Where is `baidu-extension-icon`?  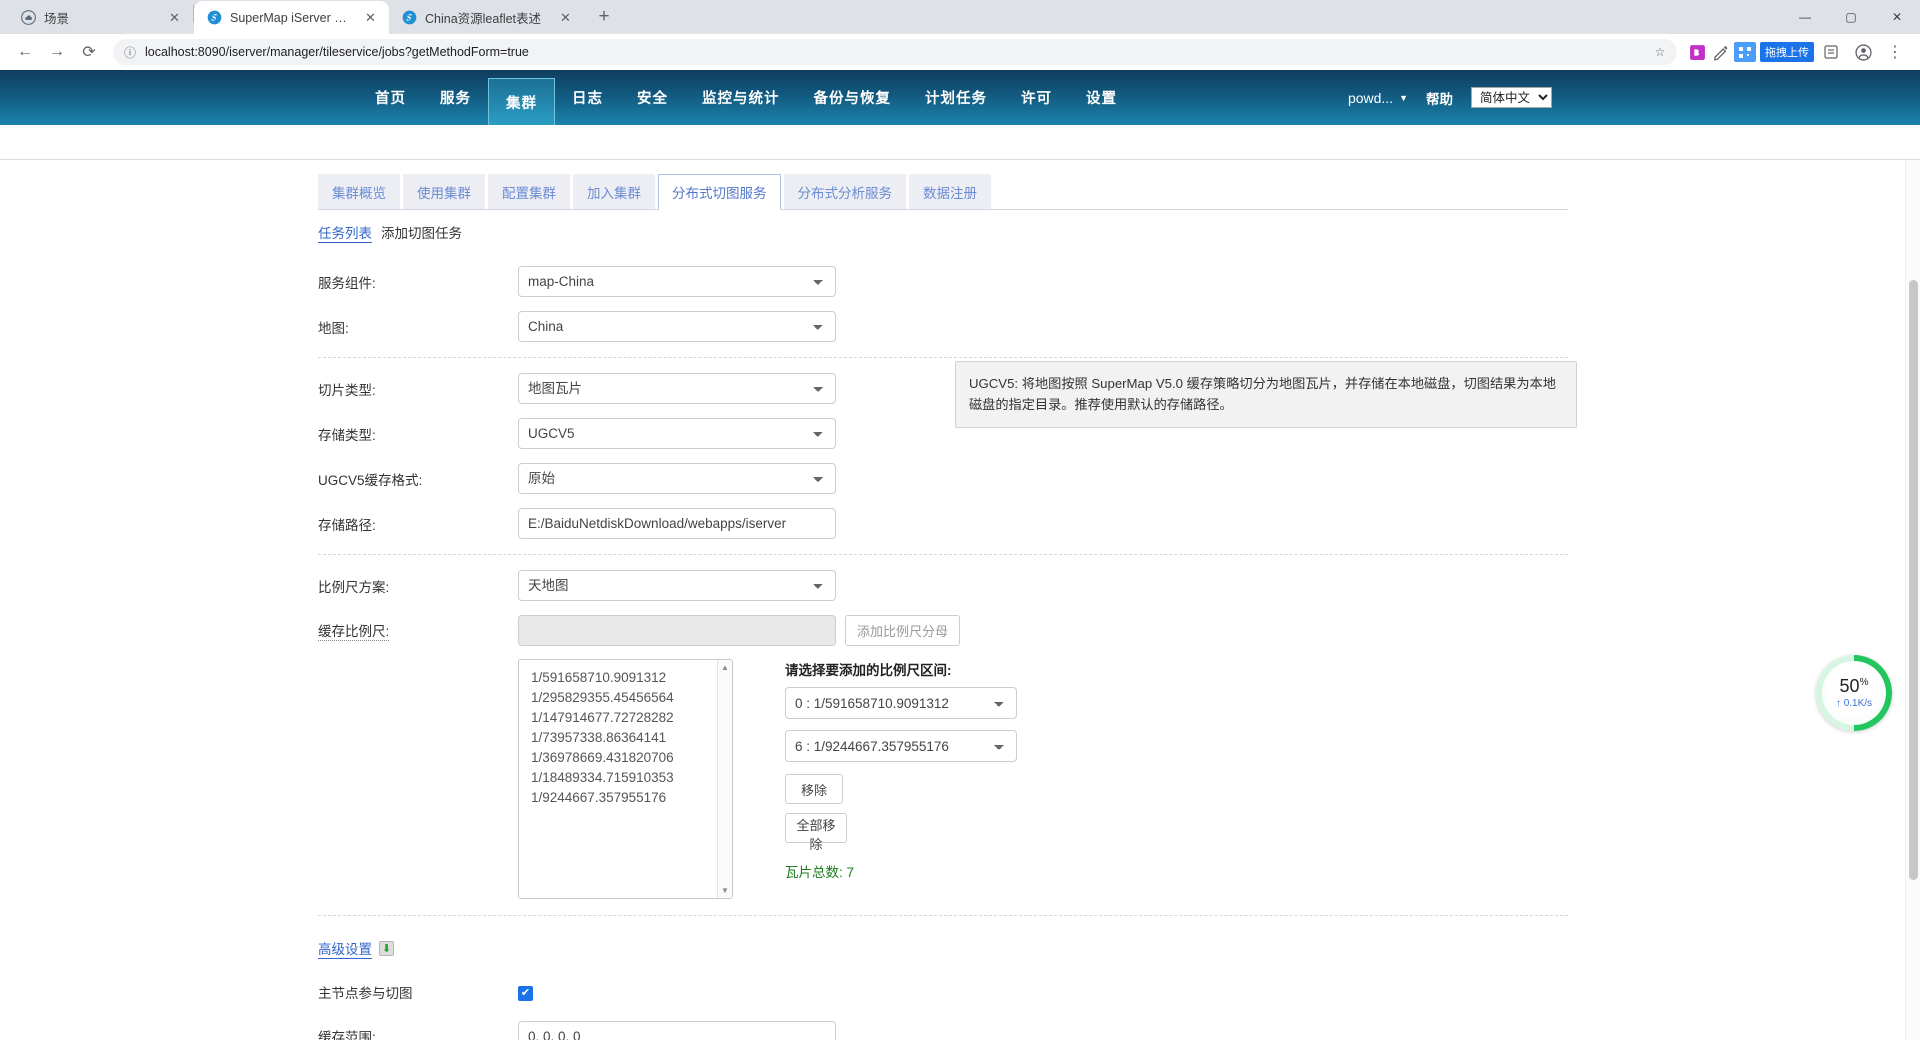
baidu-extension-icon is located at coordinates (1697, 52).